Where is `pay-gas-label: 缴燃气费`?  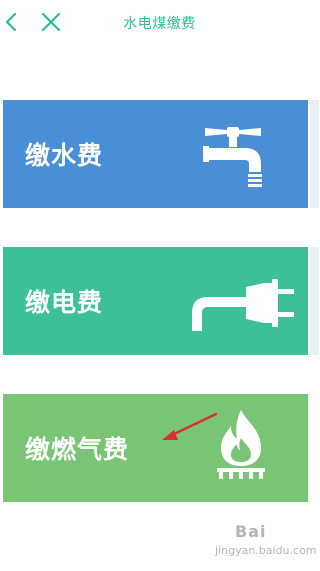
pay-gas-label: 缴燃气费 is located at coordinates (77, 449).